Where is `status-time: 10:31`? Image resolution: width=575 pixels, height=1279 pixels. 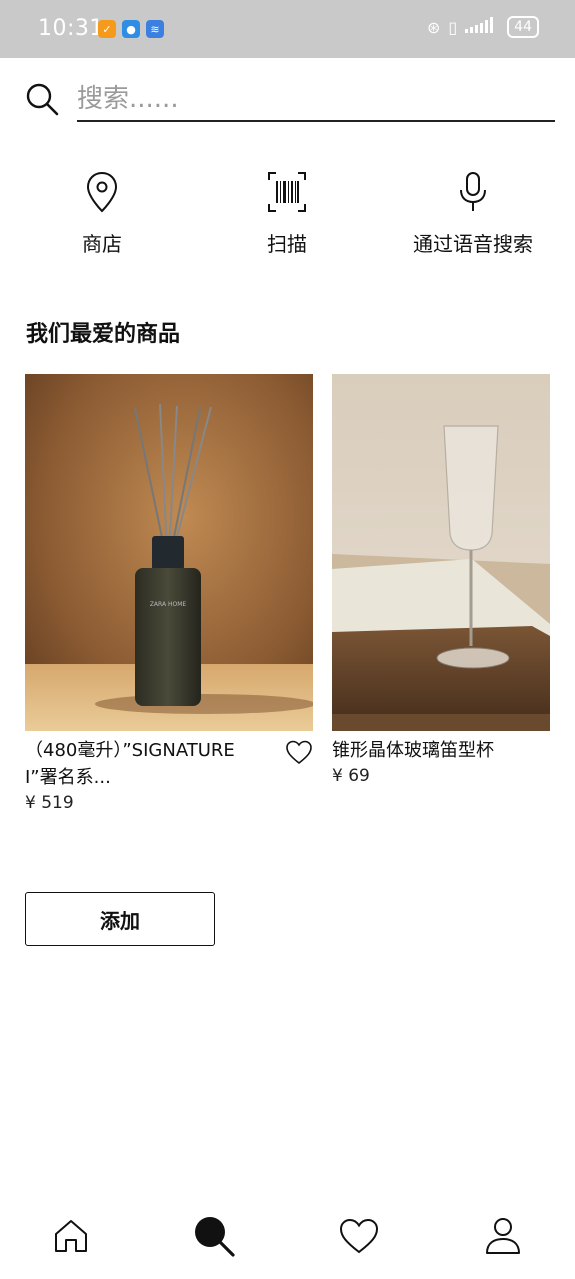 status-time: 10:31 is located at coordinates (71, 28).